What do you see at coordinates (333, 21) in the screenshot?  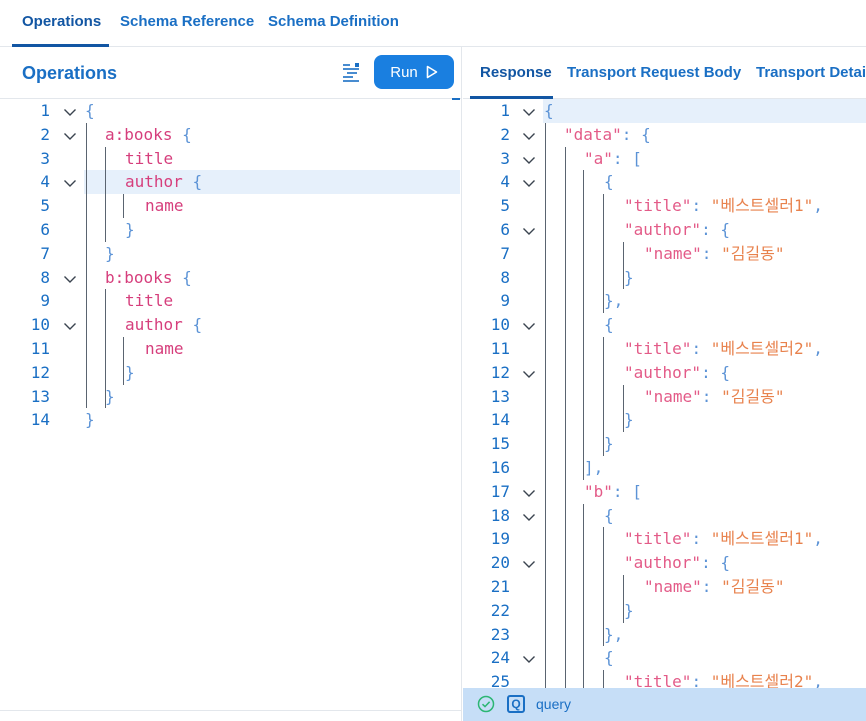 I see `tab-schema-definition: Schema Definition` at bounding box center [333, 21].